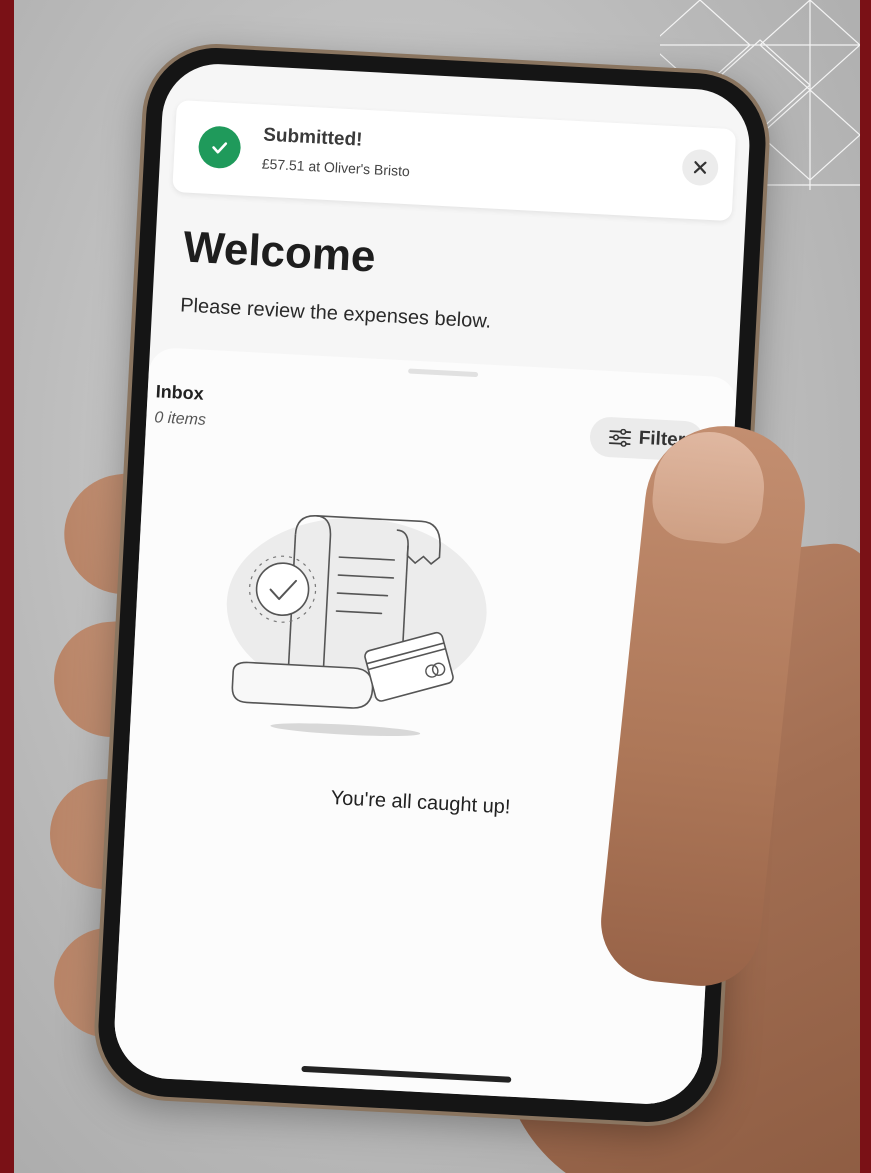 The height and width of the screenshot is (1173, 871). I want to click on page-title: Welcome, so click(279, 252).